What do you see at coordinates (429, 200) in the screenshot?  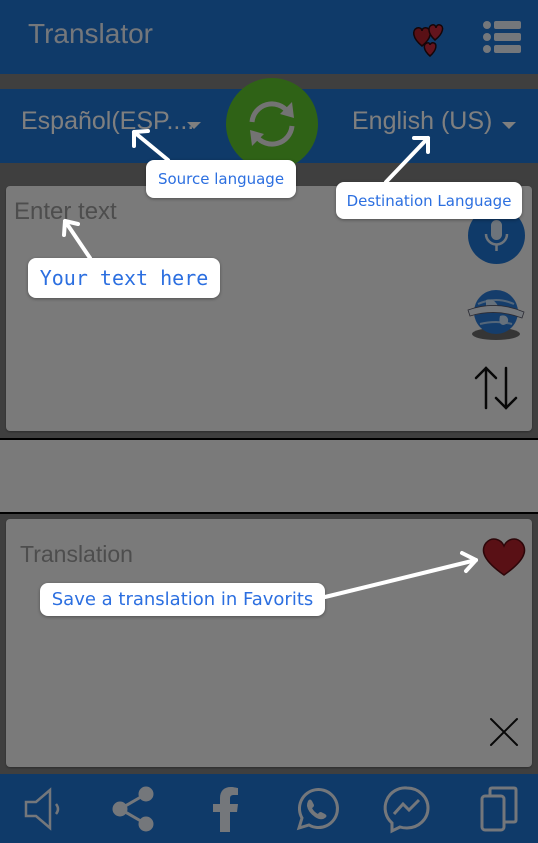 I see `destination-language-hint: Destination Language` at bounding box center [429, 200].